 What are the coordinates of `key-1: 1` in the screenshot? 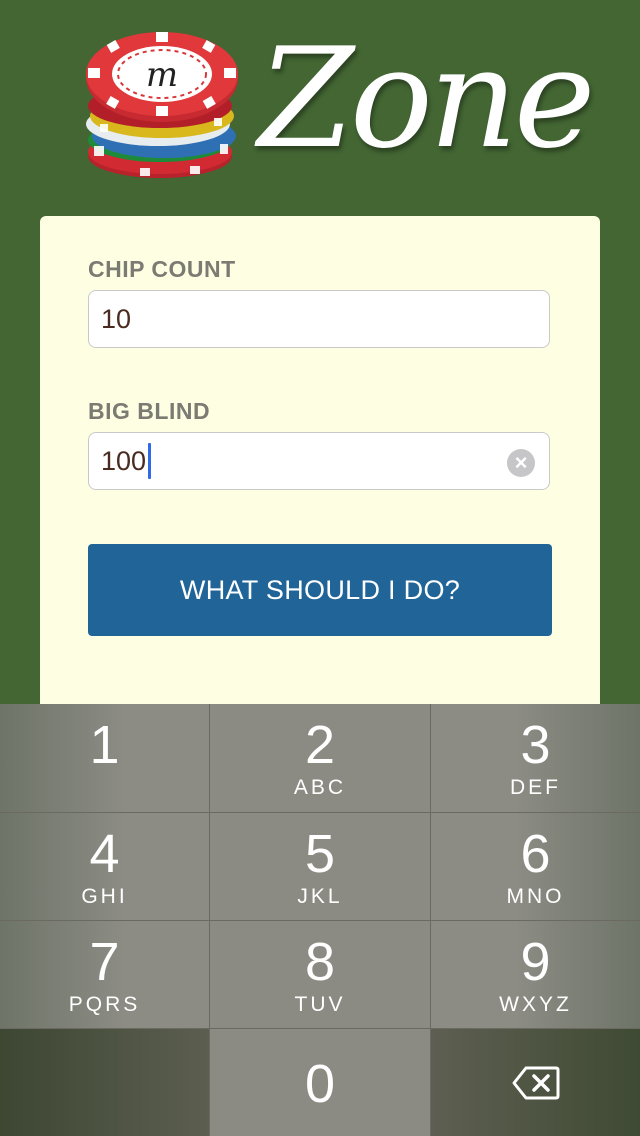 It's located at (104, 758).